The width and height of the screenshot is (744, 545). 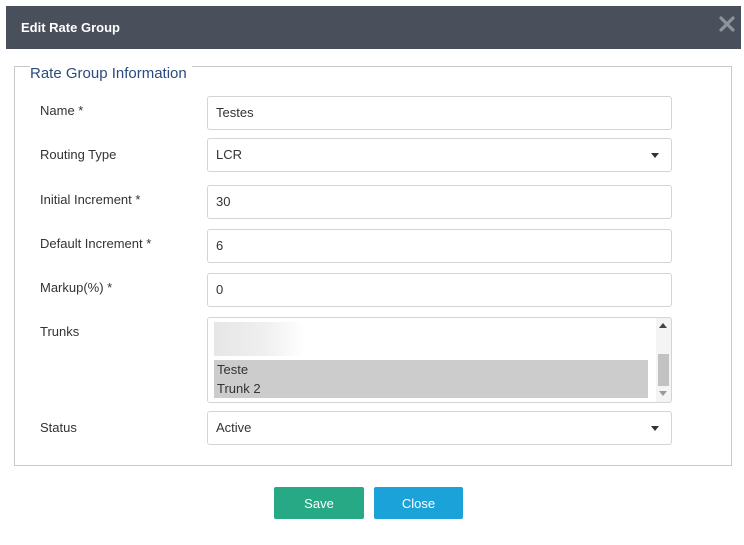 I want to click on close-button: Close, so click(x=418, y=503).